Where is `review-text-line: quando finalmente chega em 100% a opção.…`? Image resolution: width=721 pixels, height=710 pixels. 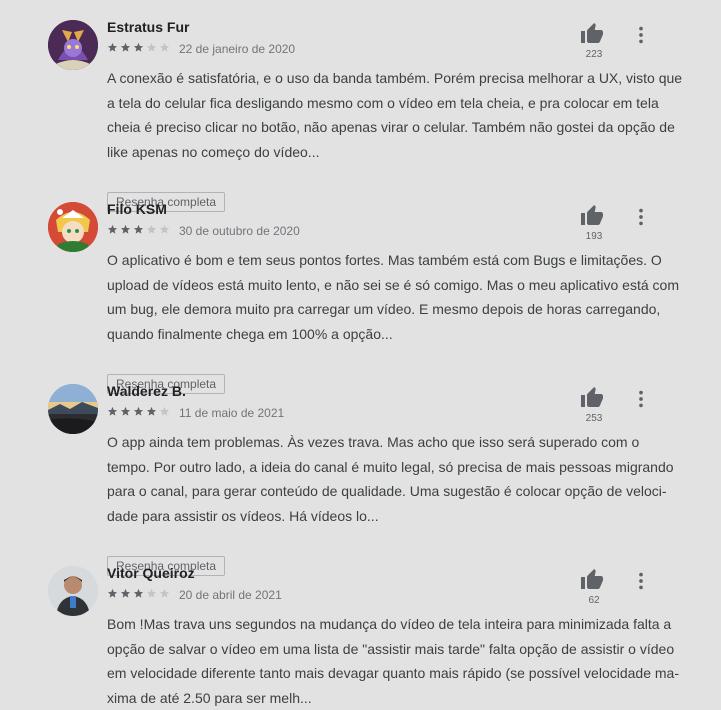 review-text-line: quando finalmente chega em 100% a opção.… is located at coordinates (389, 334).